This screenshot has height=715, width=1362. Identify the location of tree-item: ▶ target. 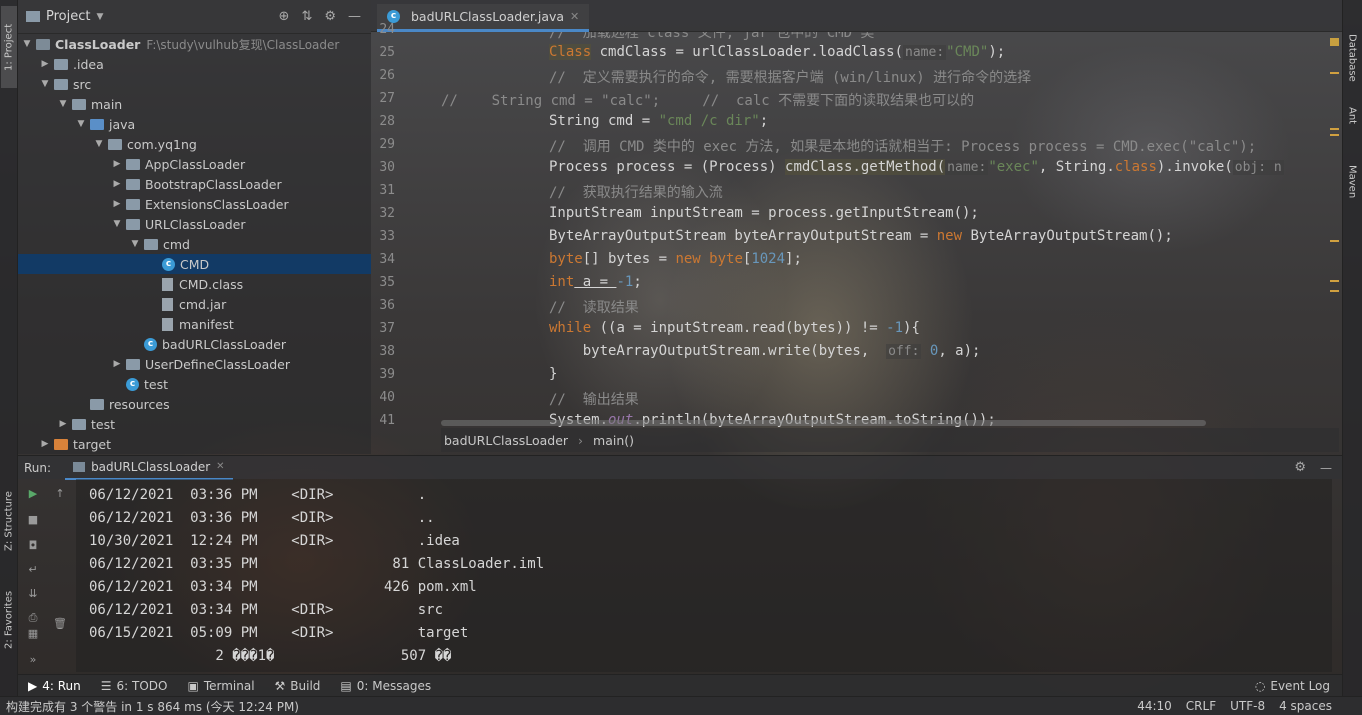
(194, 444).